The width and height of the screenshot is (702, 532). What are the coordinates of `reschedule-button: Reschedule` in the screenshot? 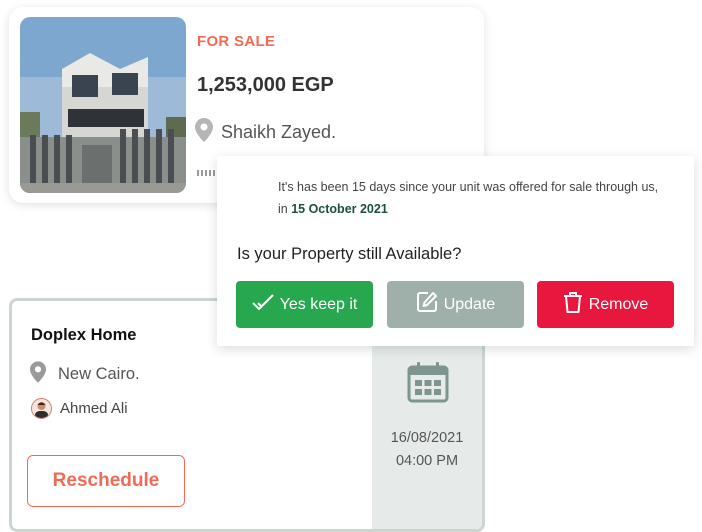 It's located at (106, 481).